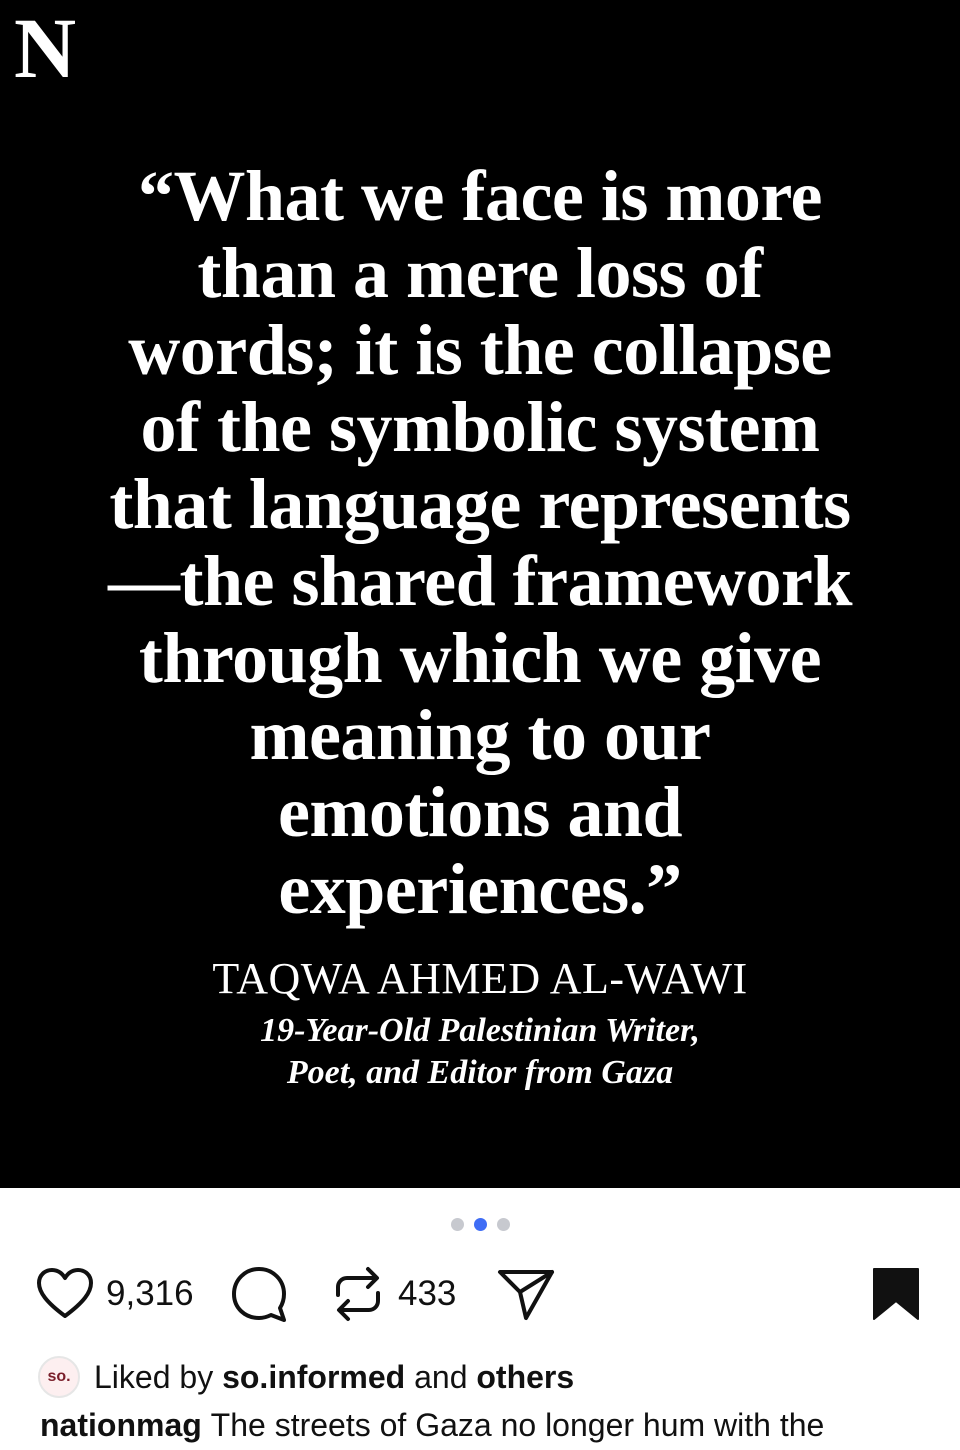 This screenshot has height=1450, width=960. I want to click on author-name: TAQWA AHMED AL-WAWI, so click(480, 978).